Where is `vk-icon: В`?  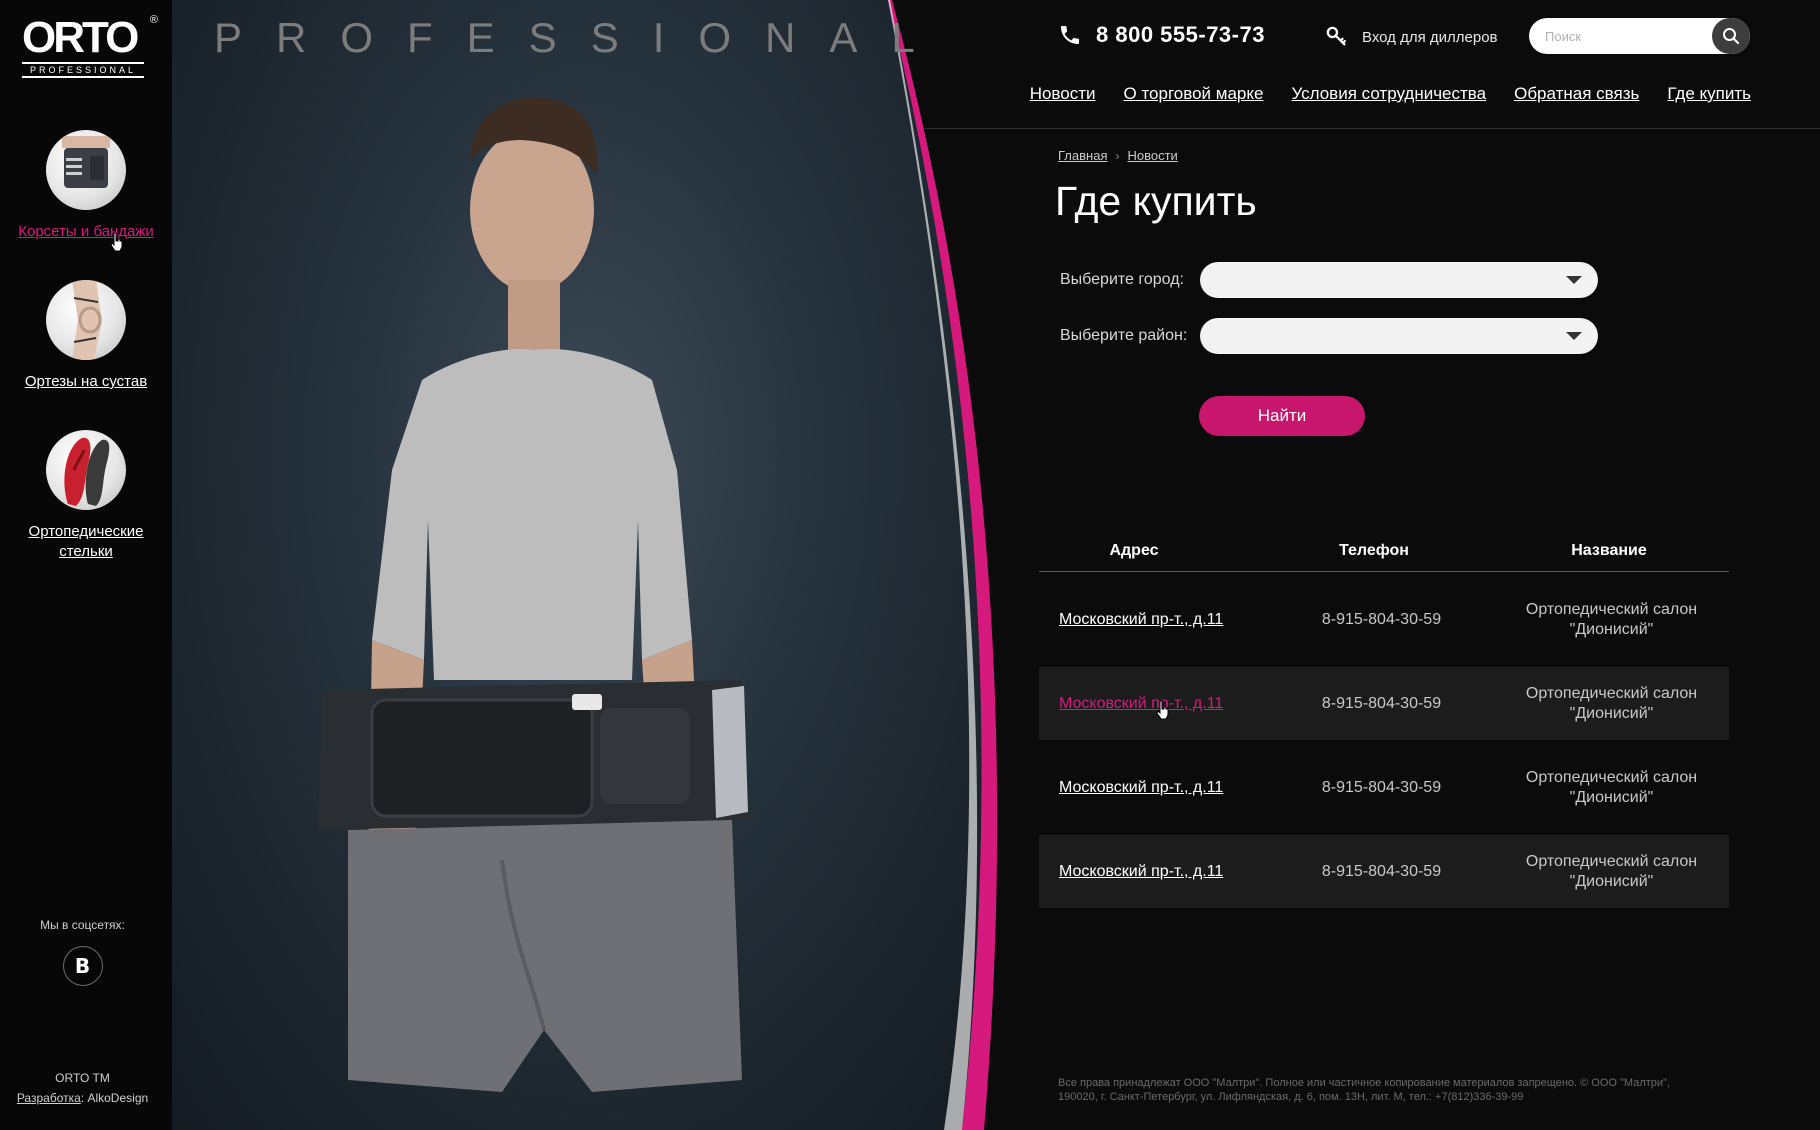
vk-icon: В is located at coordinates (82, 966).